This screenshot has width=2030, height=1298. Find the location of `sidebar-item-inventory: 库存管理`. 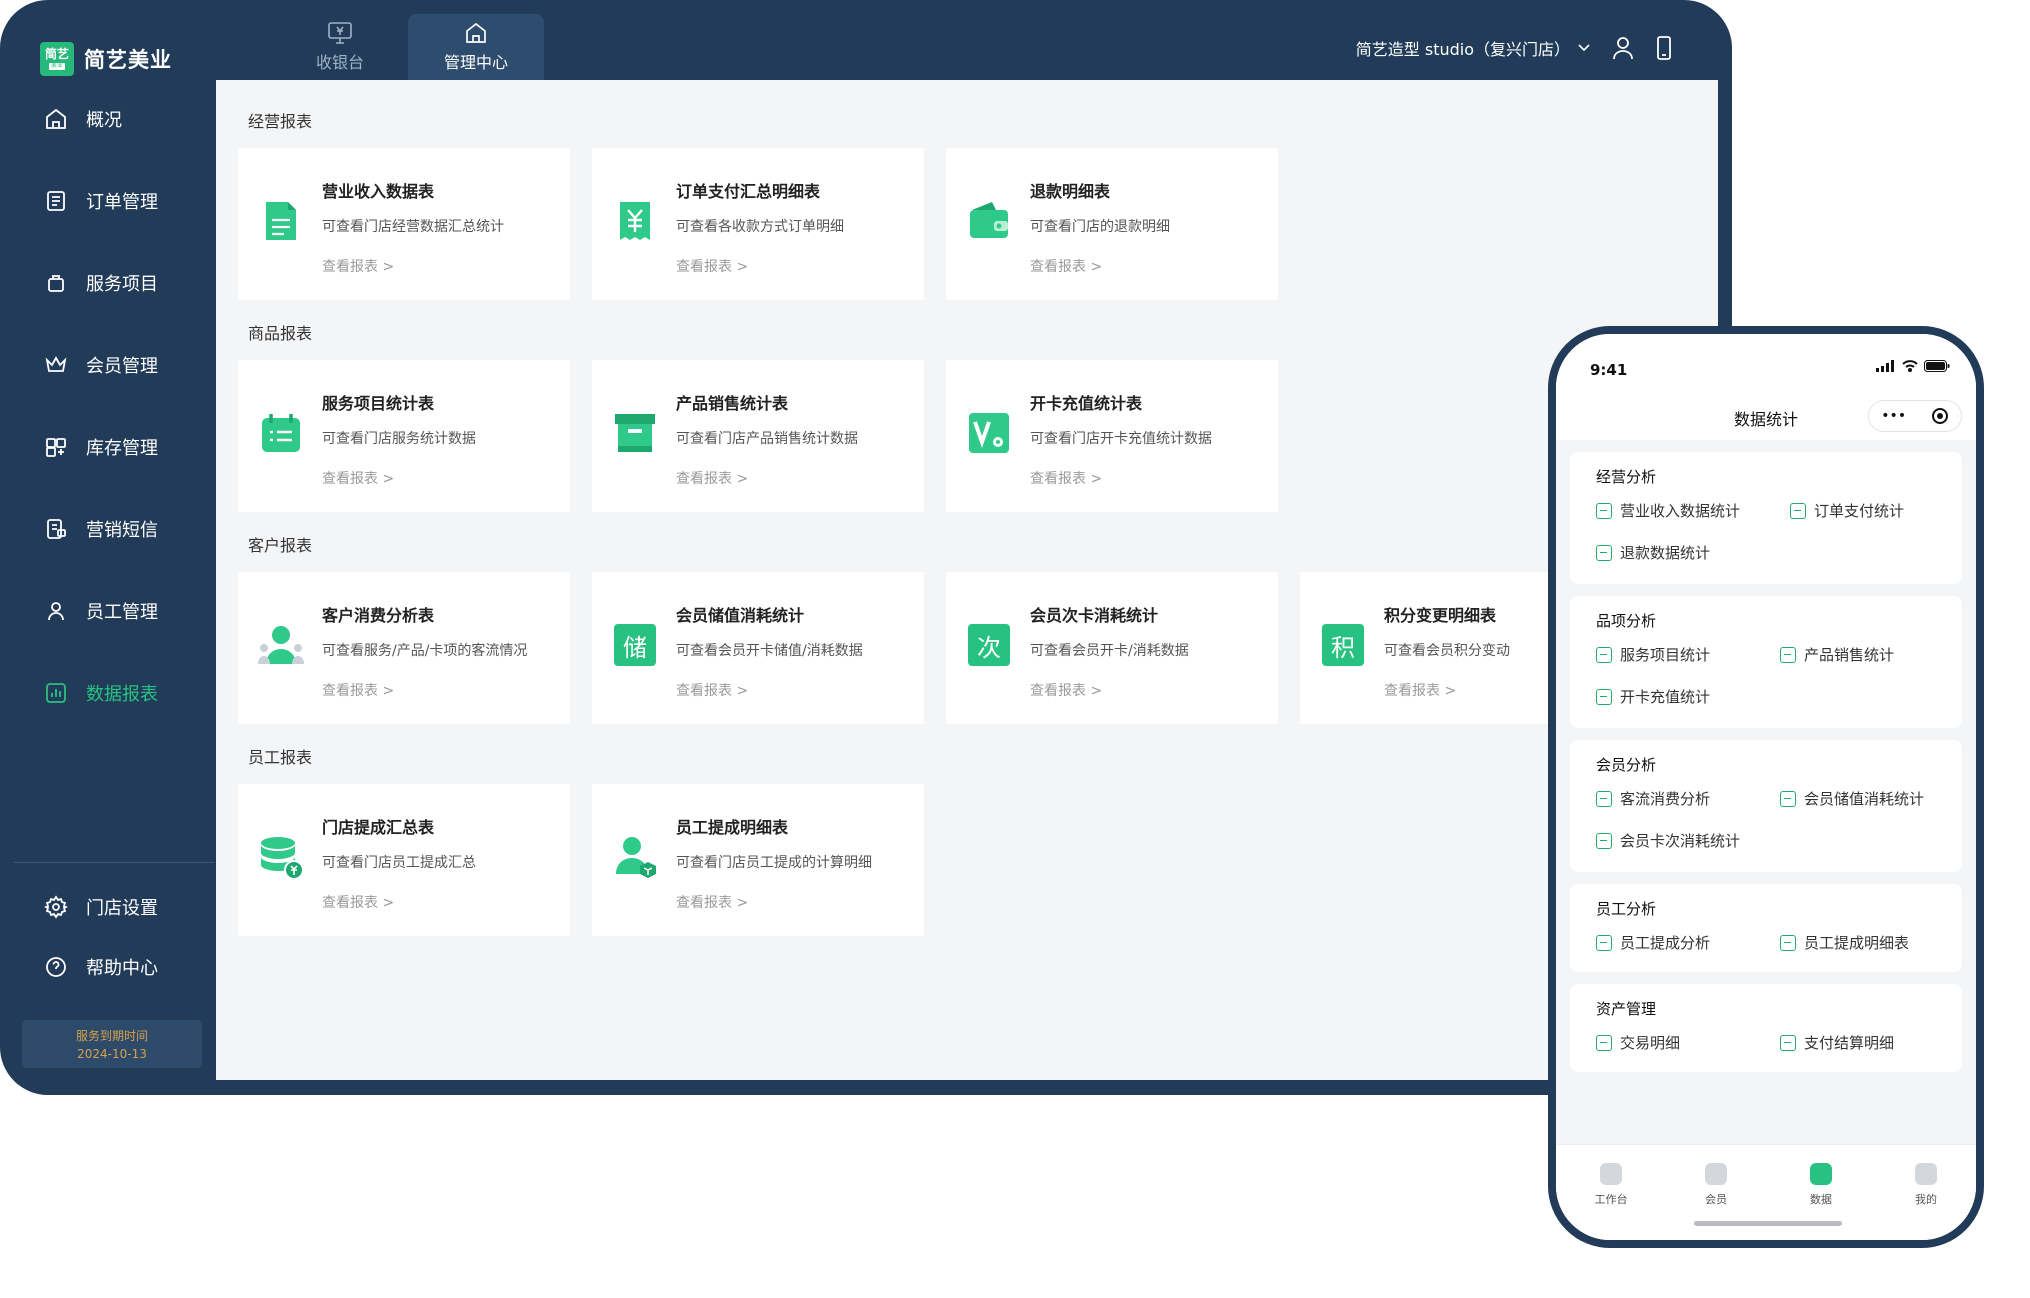

sidebar-item-inventory: 库存管理 is located at coordinates (101, 447).